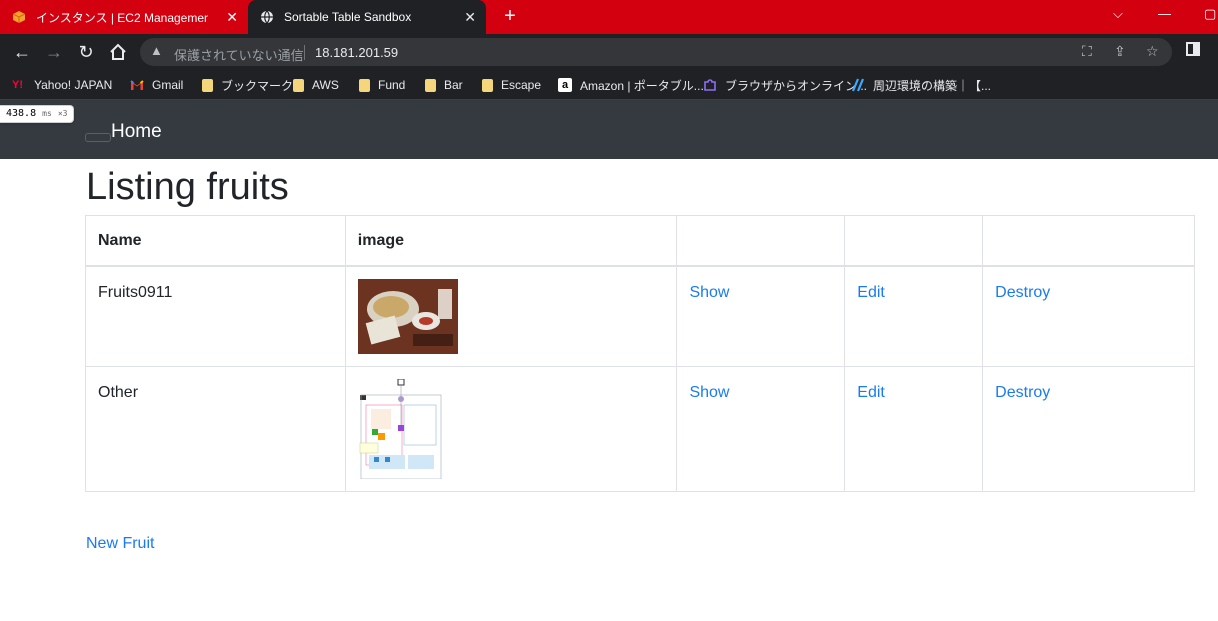 This screenshot has width=1218, height=621. Describe the element at coordinates (407, 316) in the screenshot. I see `fruit-thumbnail-image` at that location.